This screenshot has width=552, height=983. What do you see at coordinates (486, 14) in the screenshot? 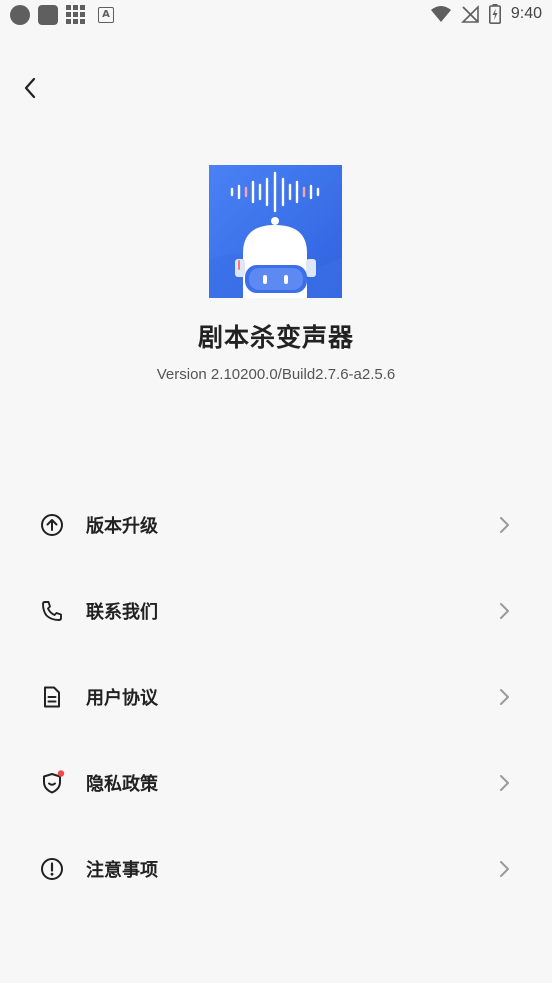
I see `status-bar-right: 9:40` at bounding box center [486, 14].